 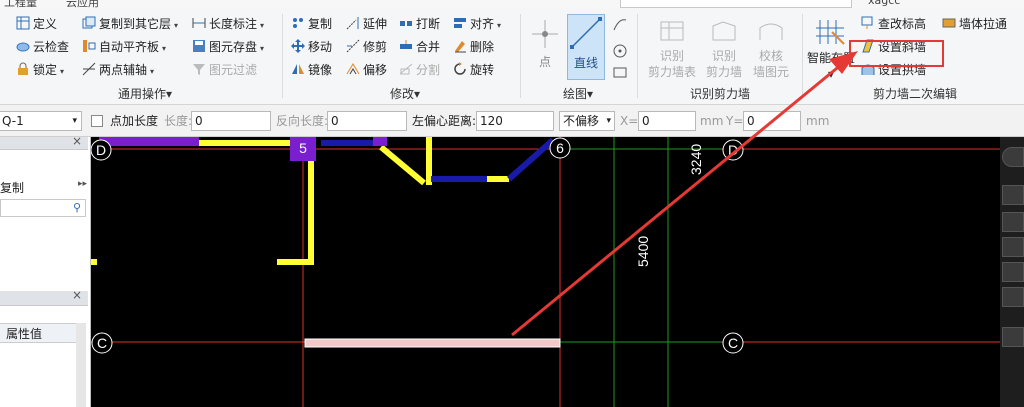 I want to click on split-button: 分割, so click(x=419, y=70).